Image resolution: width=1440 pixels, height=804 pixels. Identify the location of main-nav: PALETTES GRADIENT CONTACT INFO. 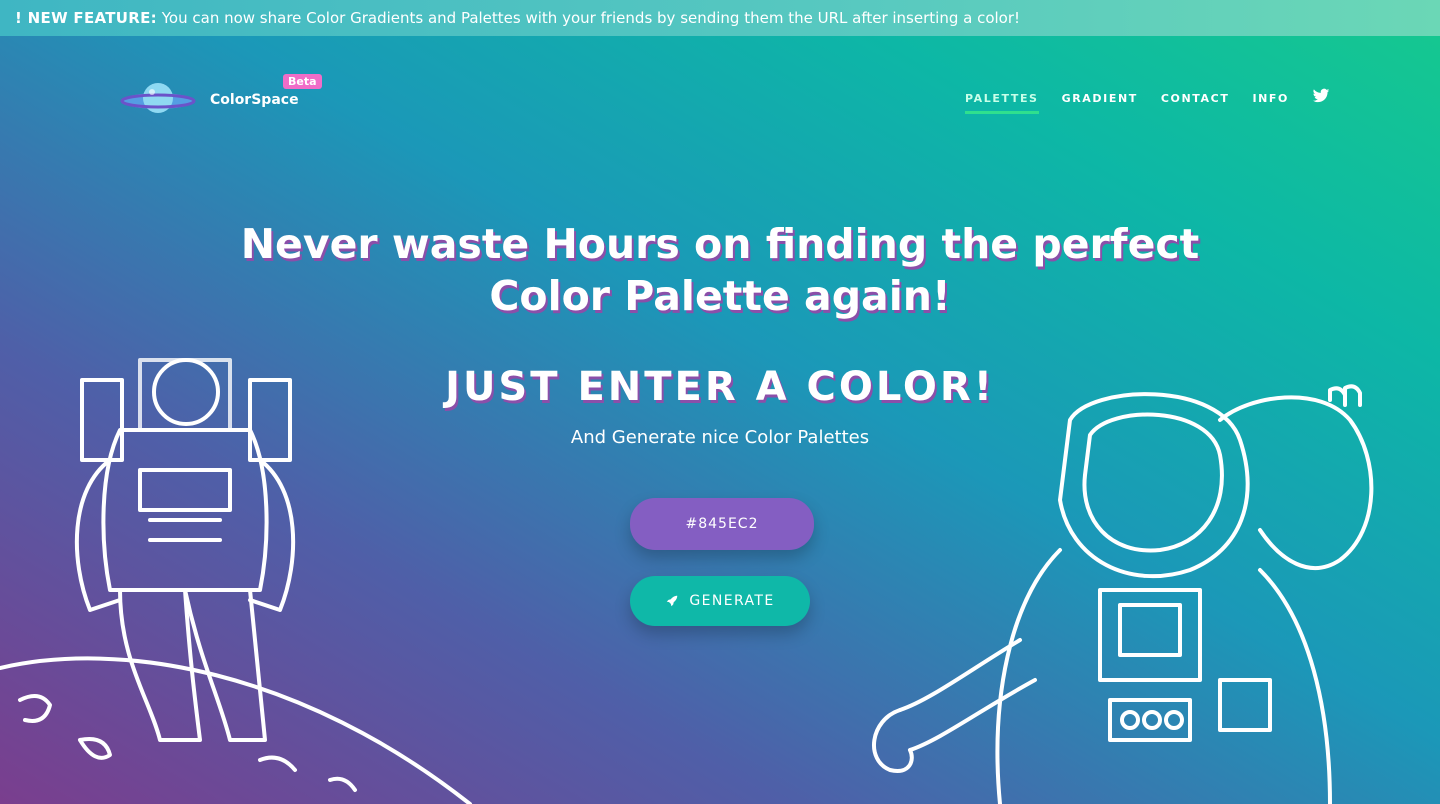
(1147, 101).